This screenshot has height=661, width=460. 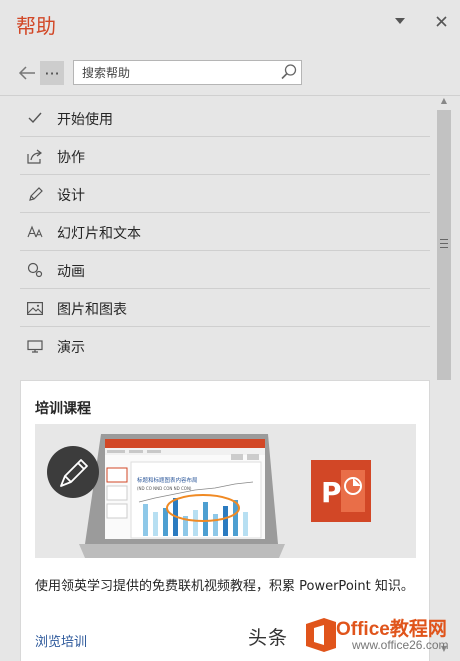 I want to click on search-input, so click(x=177, y=72).